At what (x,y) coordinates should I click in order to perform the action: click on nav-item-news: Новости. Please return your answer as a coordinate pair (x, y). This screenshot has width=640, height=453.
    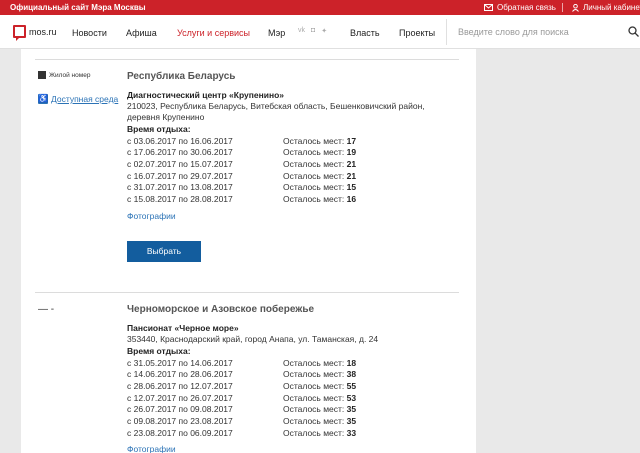
    Looking at the image, I should click on (89, 33).